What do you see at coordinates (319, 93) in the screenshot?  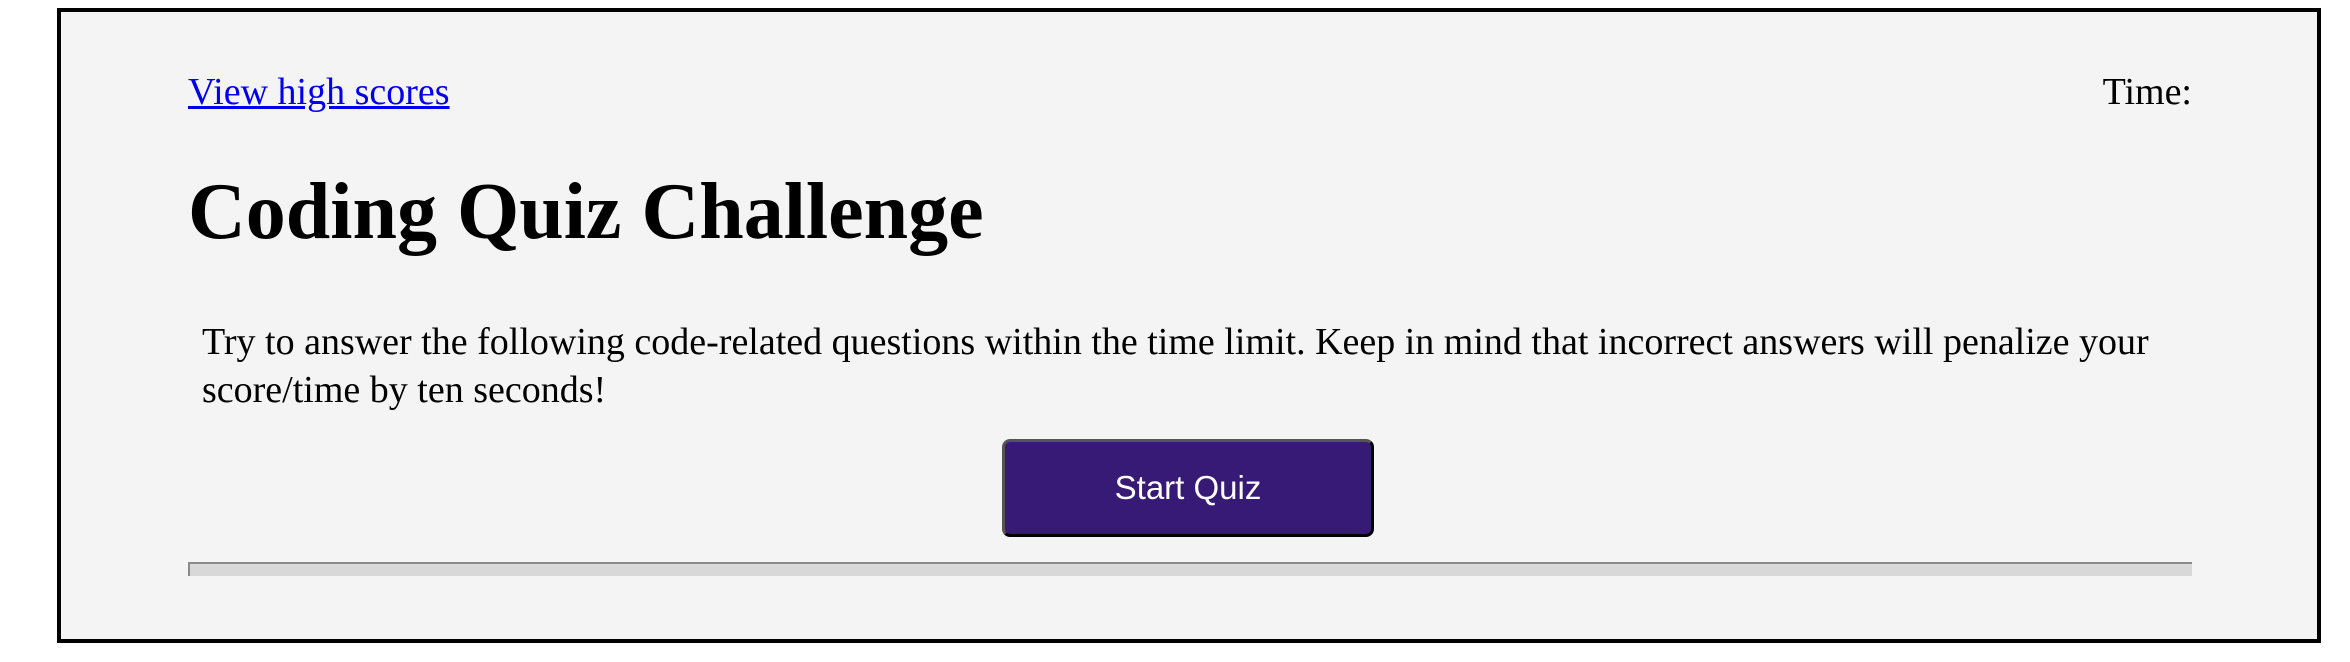 I see `view-high-scores-link: View high scores` at bounding box center [319, 93].